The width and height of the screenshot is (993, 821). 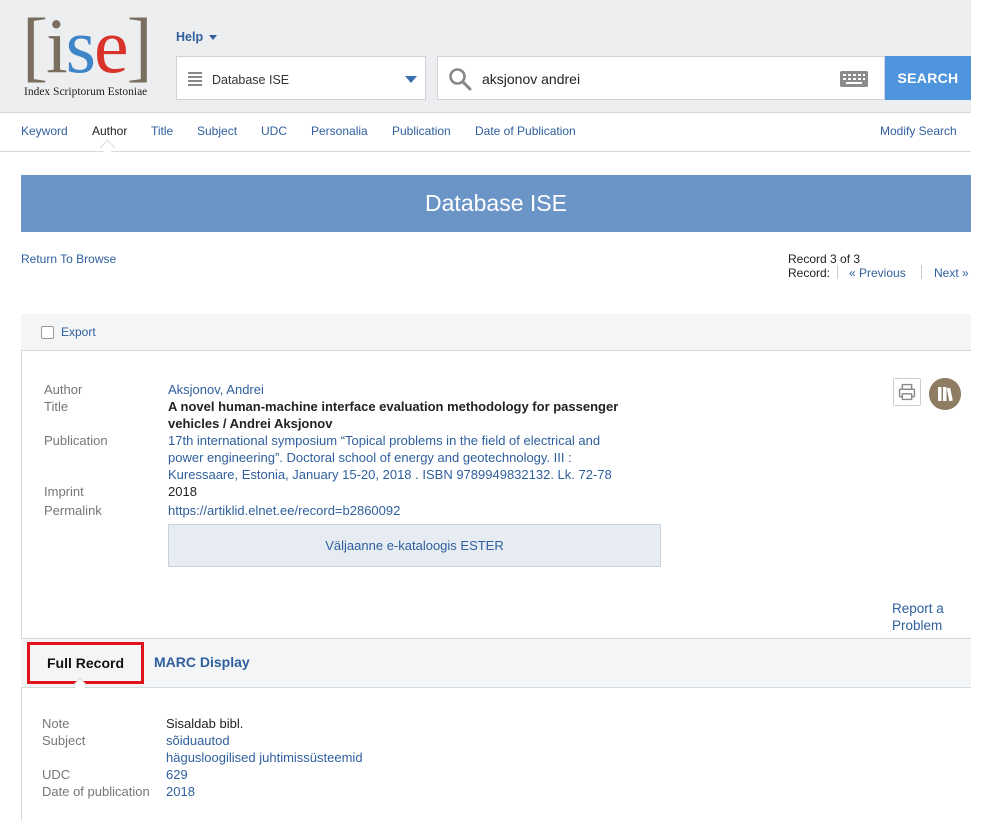 What do you see at coordinates (496, 332) in the screenshot?
I see `export-bar: Export` at bounding box center [496, 332].